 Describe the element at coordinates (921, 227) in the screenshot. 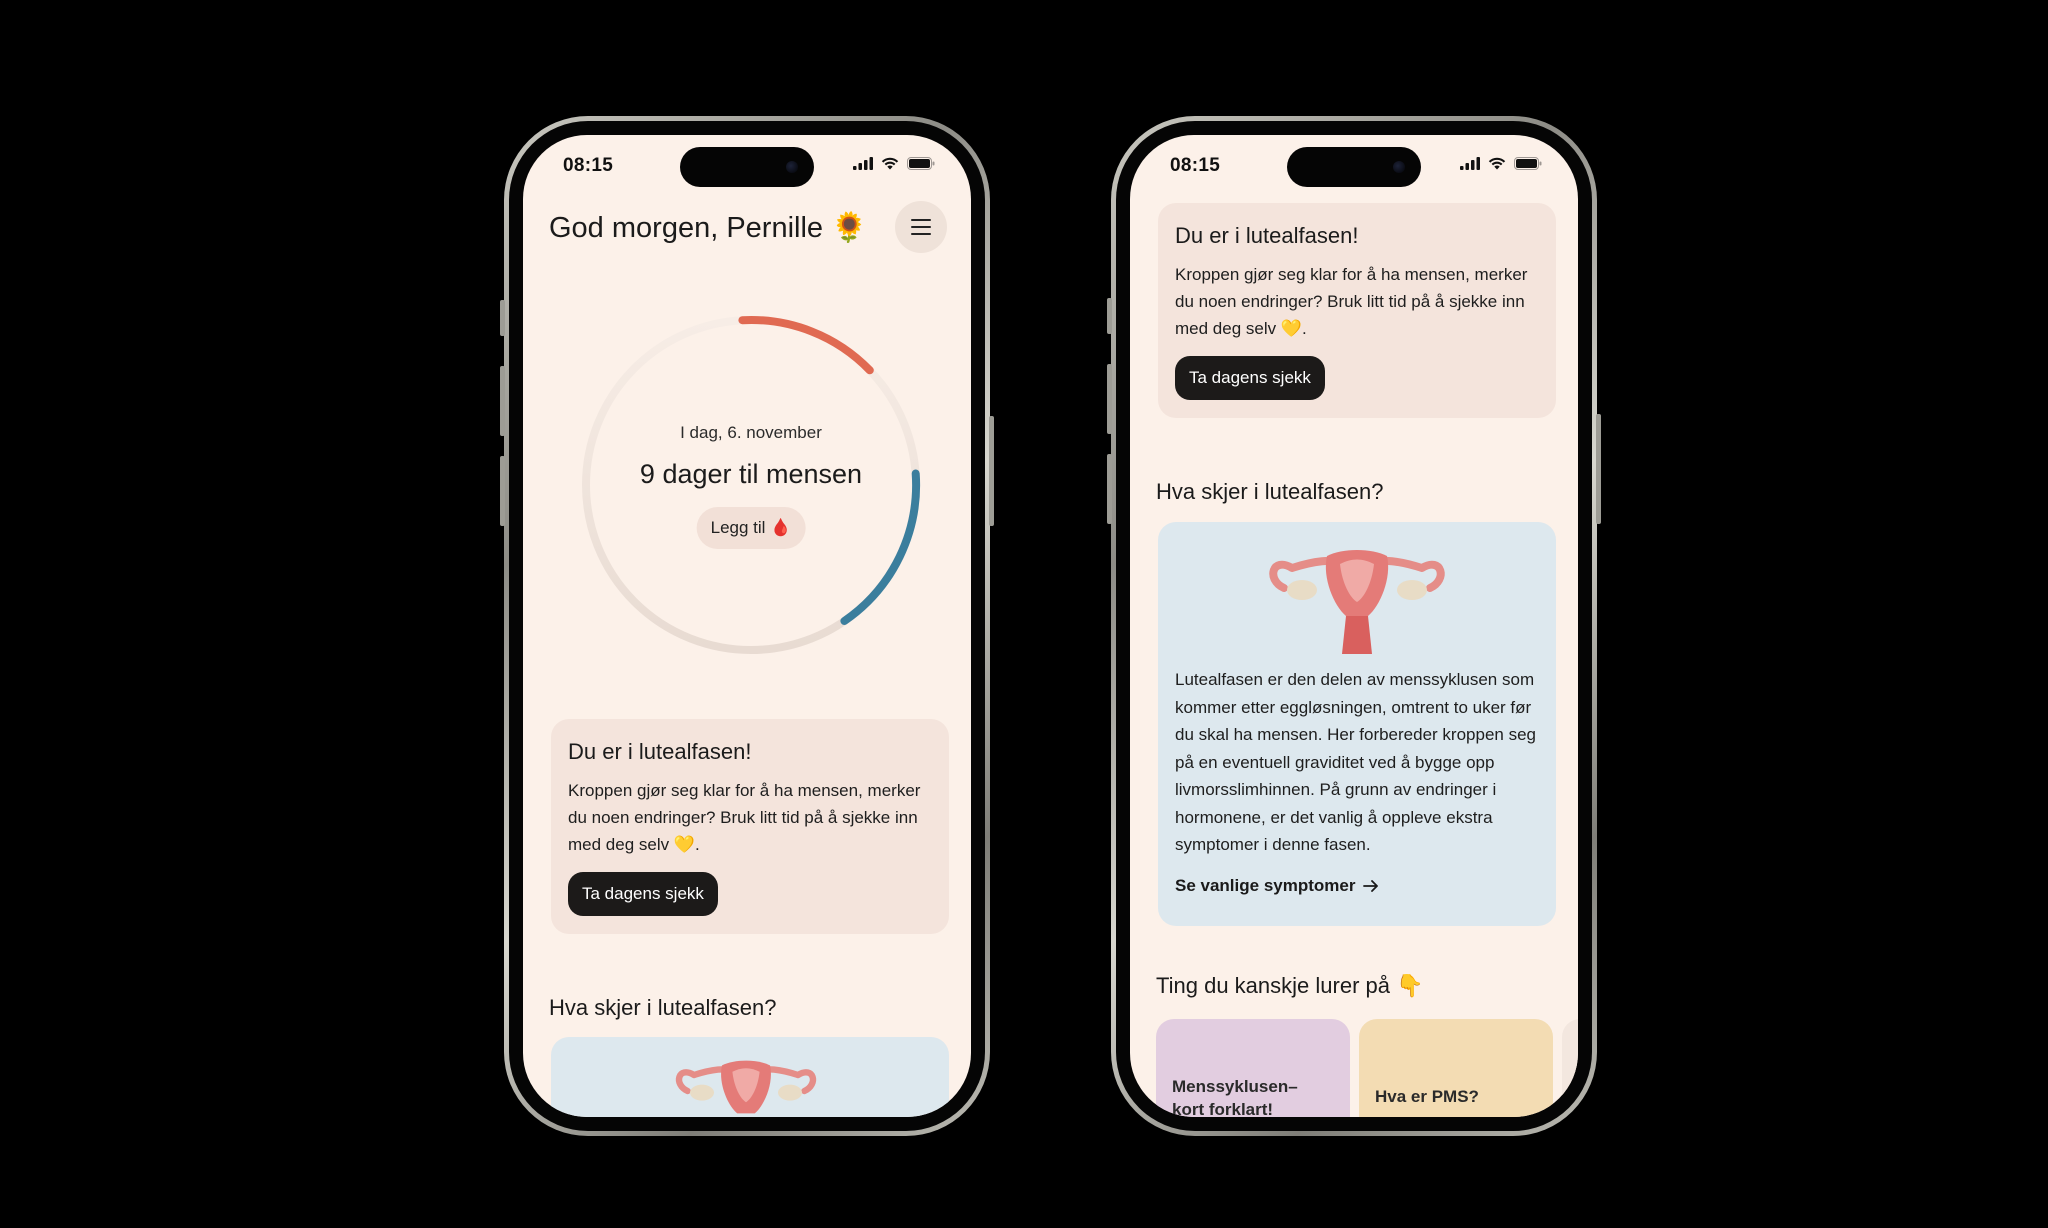

I see `menu-button` at that location.